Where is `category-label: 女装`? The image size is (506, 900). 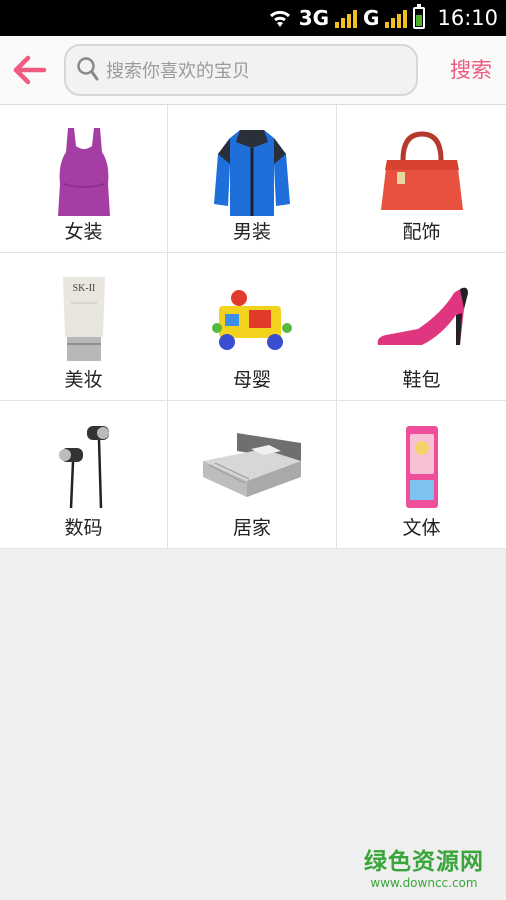
category-label: 女装 is located at coordinates (83, 232).